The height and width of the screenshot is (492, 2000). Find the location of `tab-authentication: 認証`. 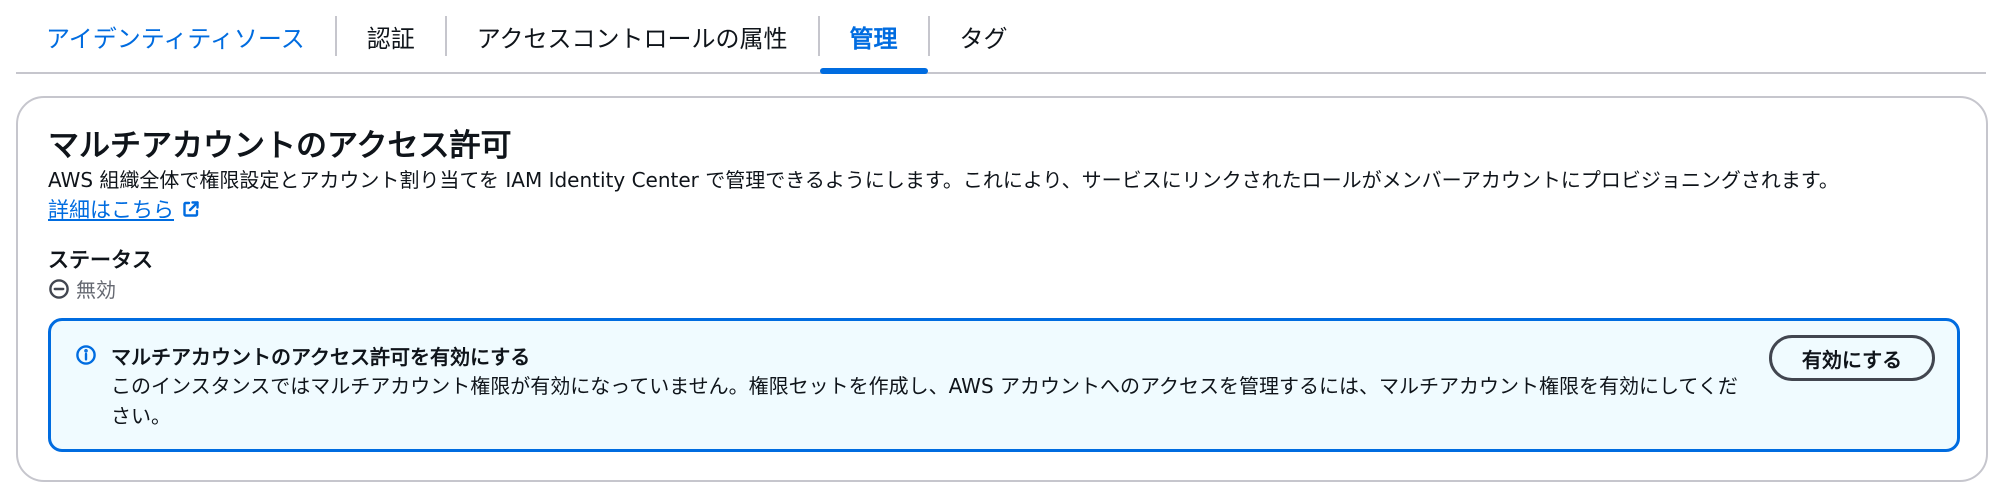

tab-authentication: 認証 is located at coordinates (391, 36).